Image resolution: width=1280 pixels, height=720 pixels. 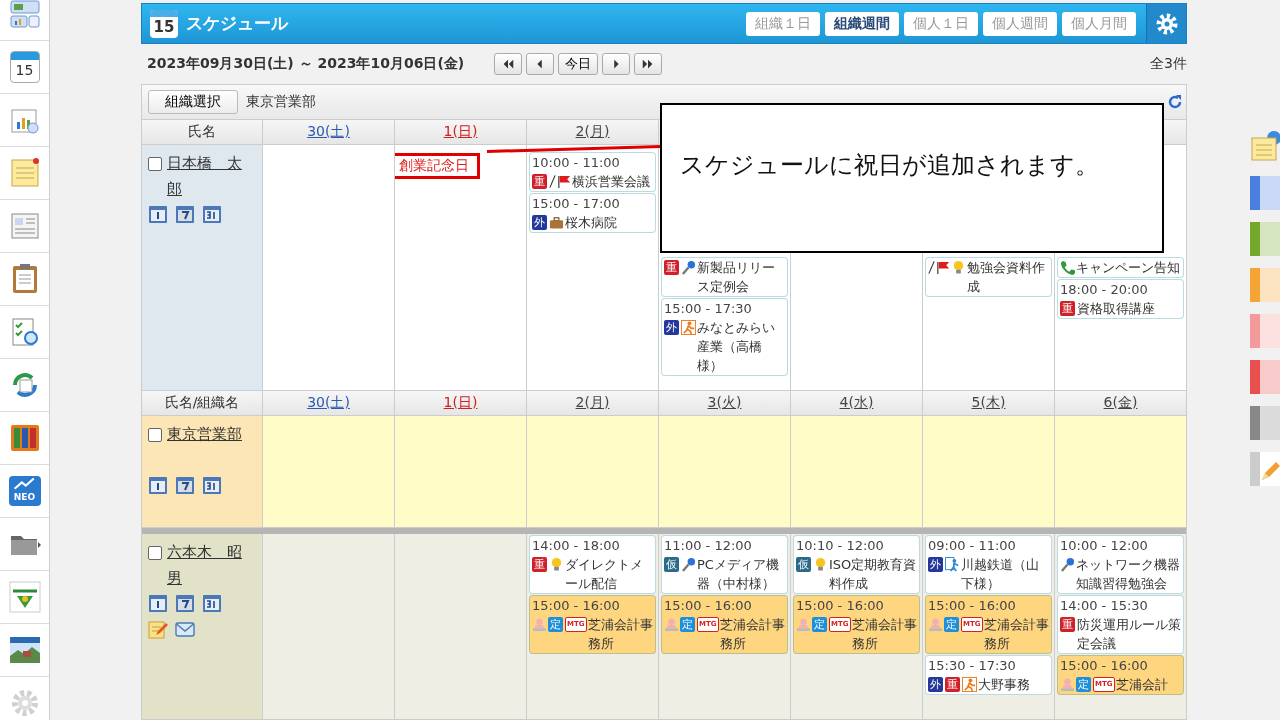 I want to click on next-button, so click(x=616, y=64).